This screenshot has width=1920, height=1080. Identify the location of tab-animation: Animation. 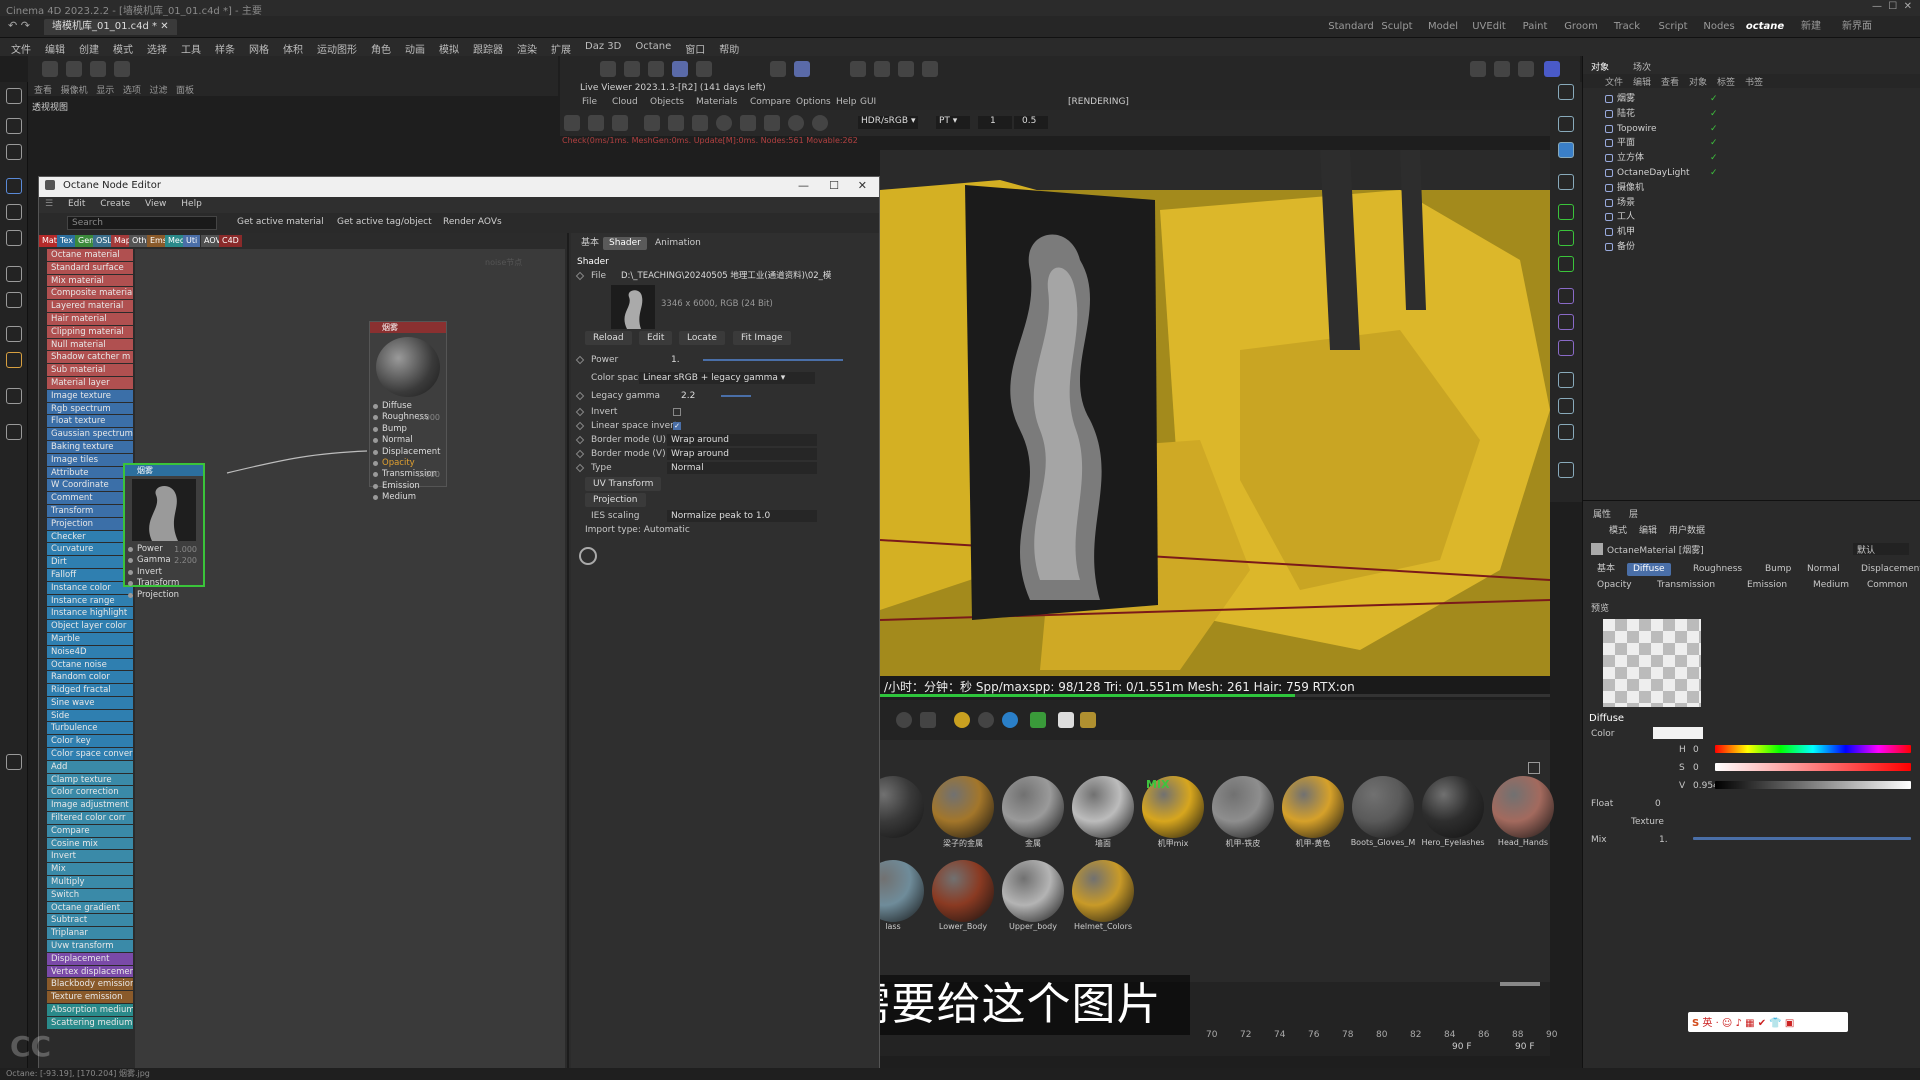
(678, 243).